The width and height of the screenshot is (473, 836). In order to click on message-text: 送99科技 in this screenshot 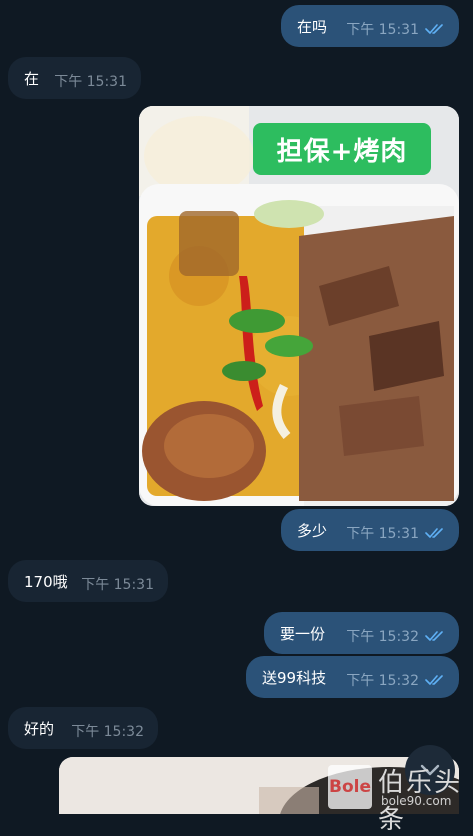, I will do `click(294, 677)`.